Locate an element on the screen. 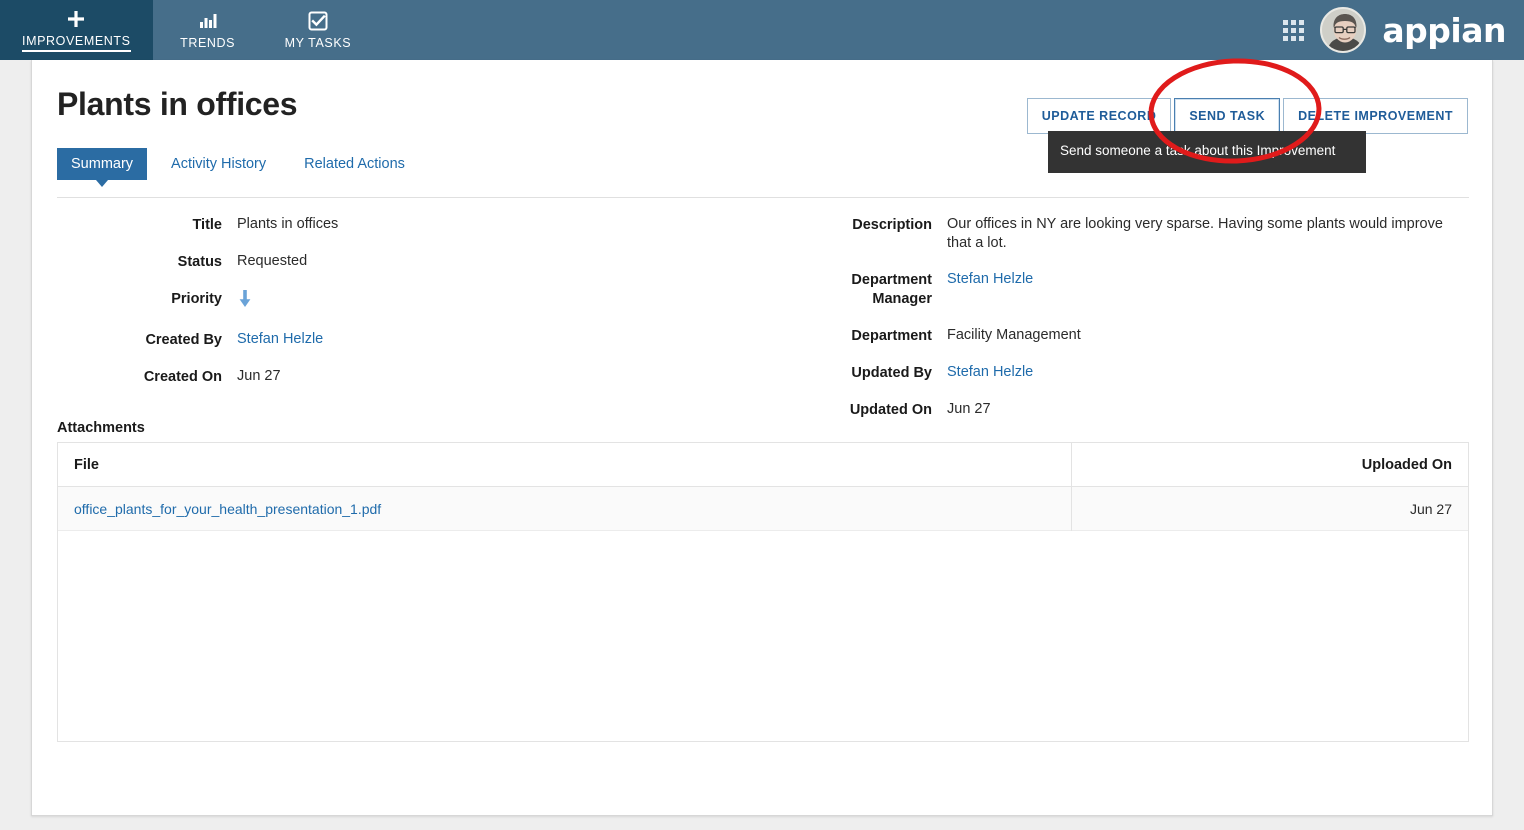 This screenshot has width=1524, height=830. tab-activity-history: Activity History is located at coordinates (218, 164).